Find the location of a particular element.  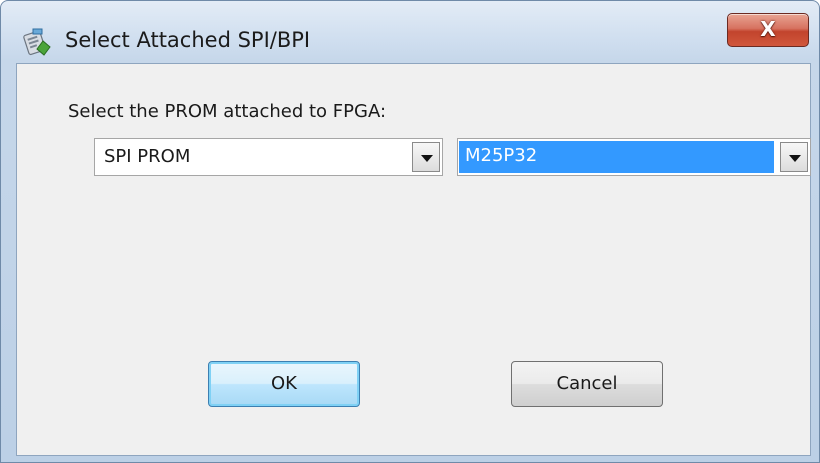

close-button: X is located at coordinates (768, 30).